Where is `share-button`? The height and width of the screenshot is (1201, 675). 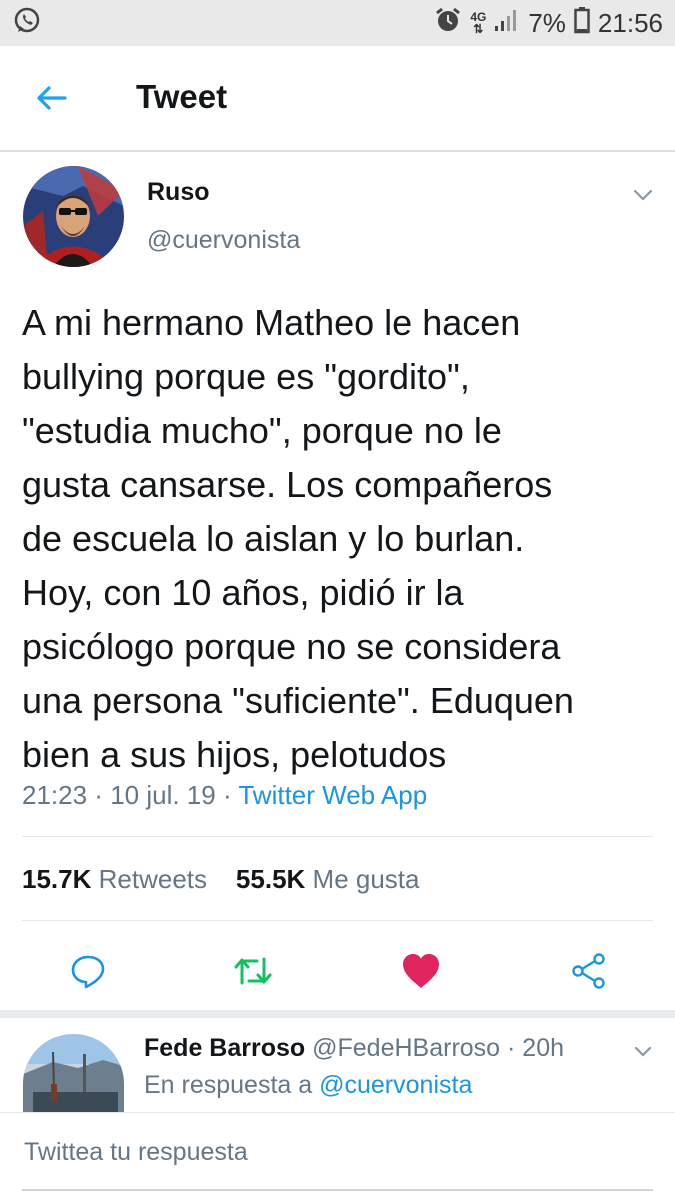
share-button is located at coordinates (589, 971).